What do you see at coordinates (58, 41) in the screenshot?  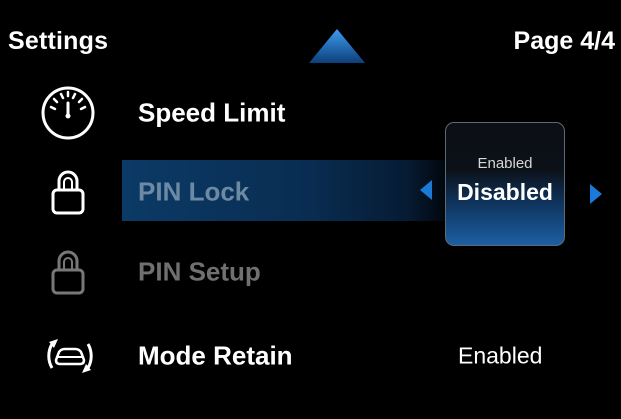 I see `page-title: Settings` at bounding box center [58, 41].